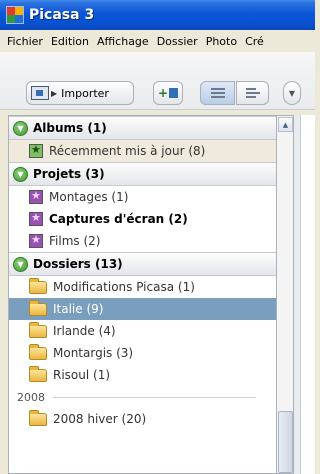 The image size is (320, 474). I want to click on view-list-button, so click(217, 93).